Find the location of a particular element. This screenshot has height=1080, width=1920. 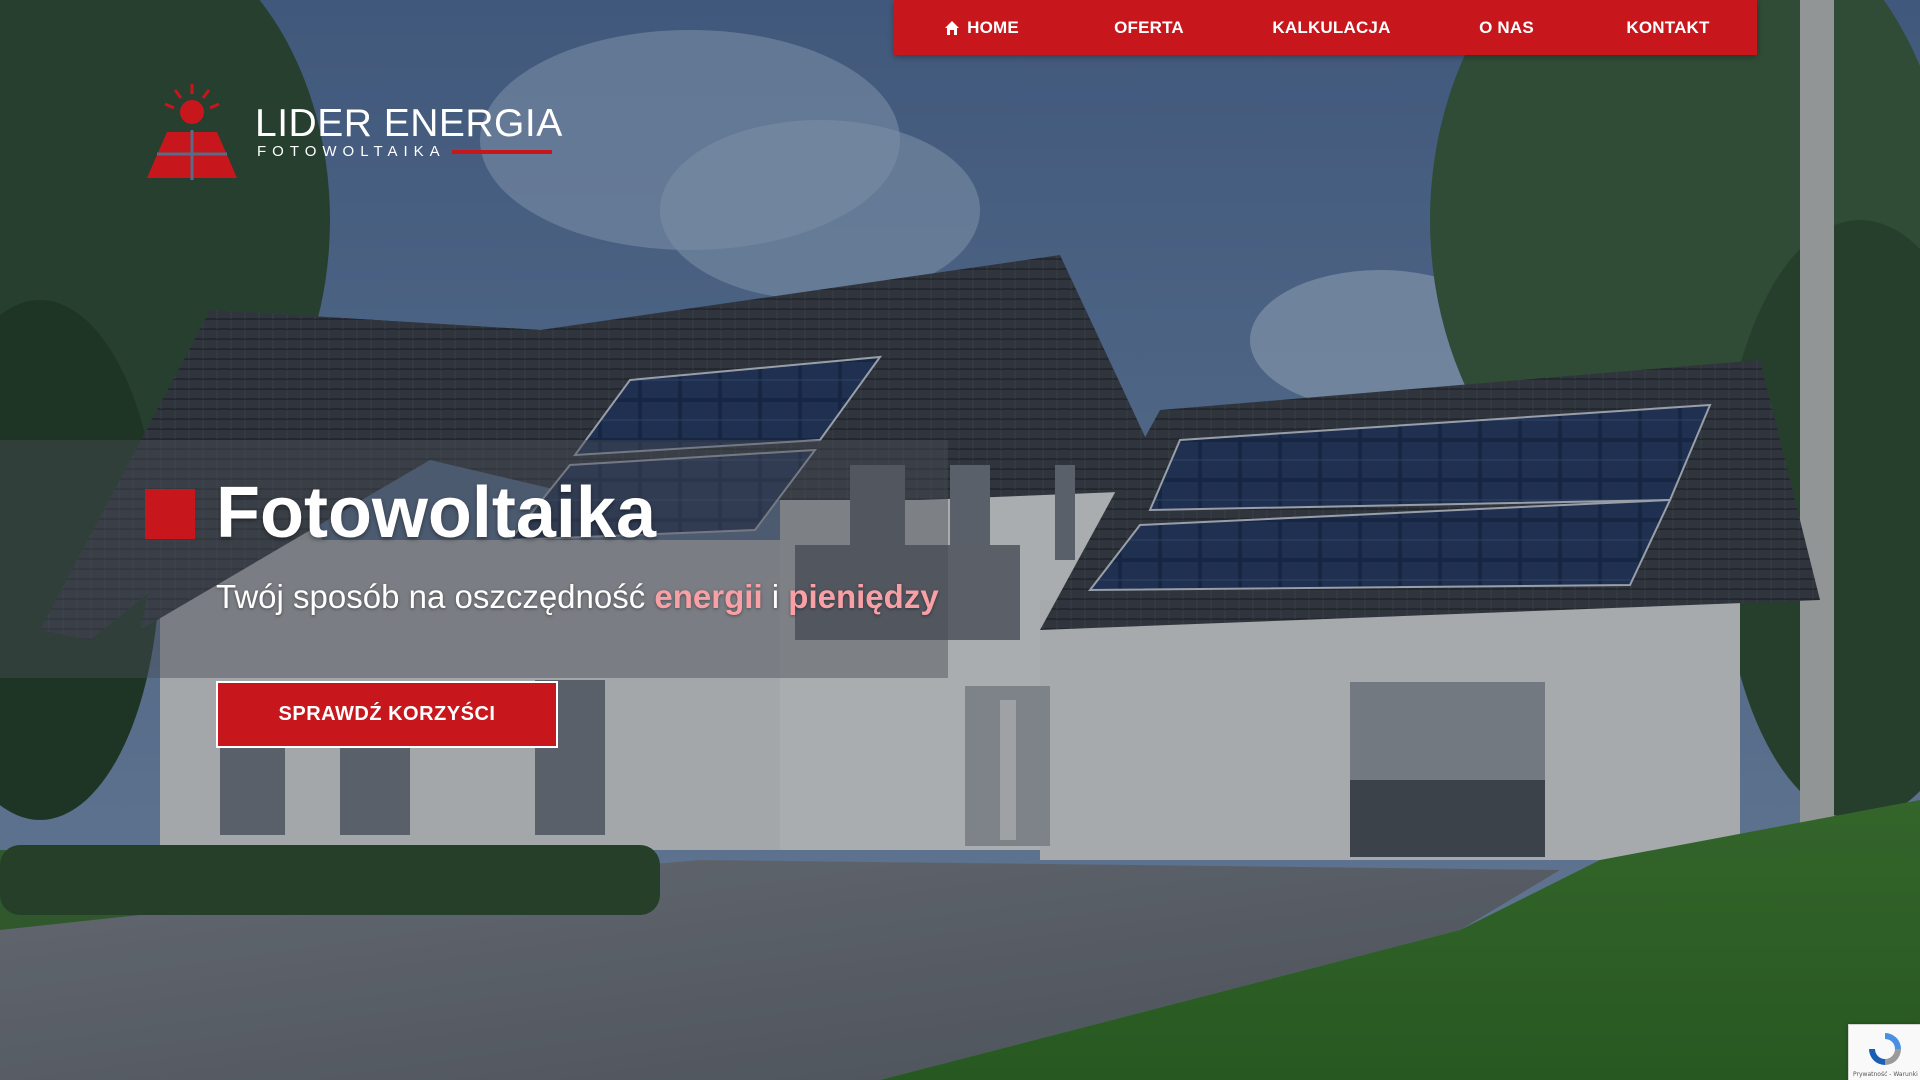

hero-title: Fotowoltaika is located at coordinates (436, 513).